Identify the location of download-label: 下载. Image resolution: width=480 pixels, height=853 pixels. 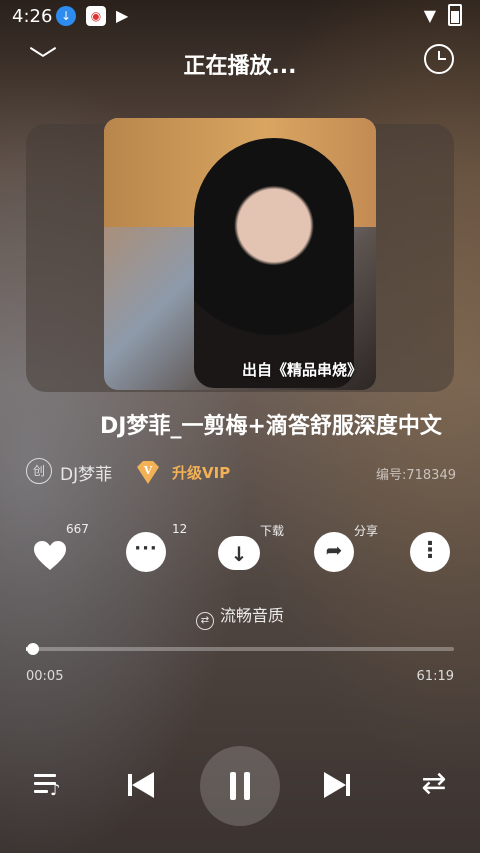
(272, 531).